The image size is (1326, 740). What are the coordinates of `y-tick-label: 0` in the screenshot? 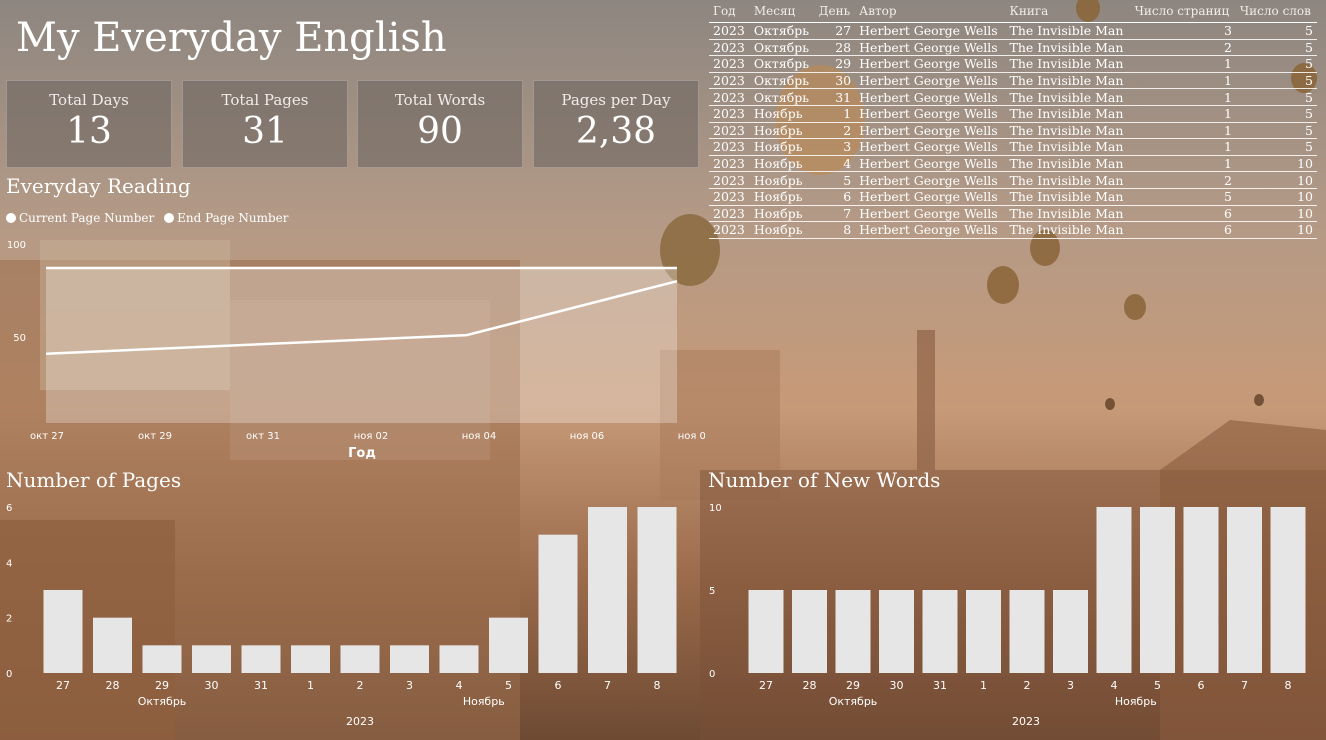 It's located at (712, 674).